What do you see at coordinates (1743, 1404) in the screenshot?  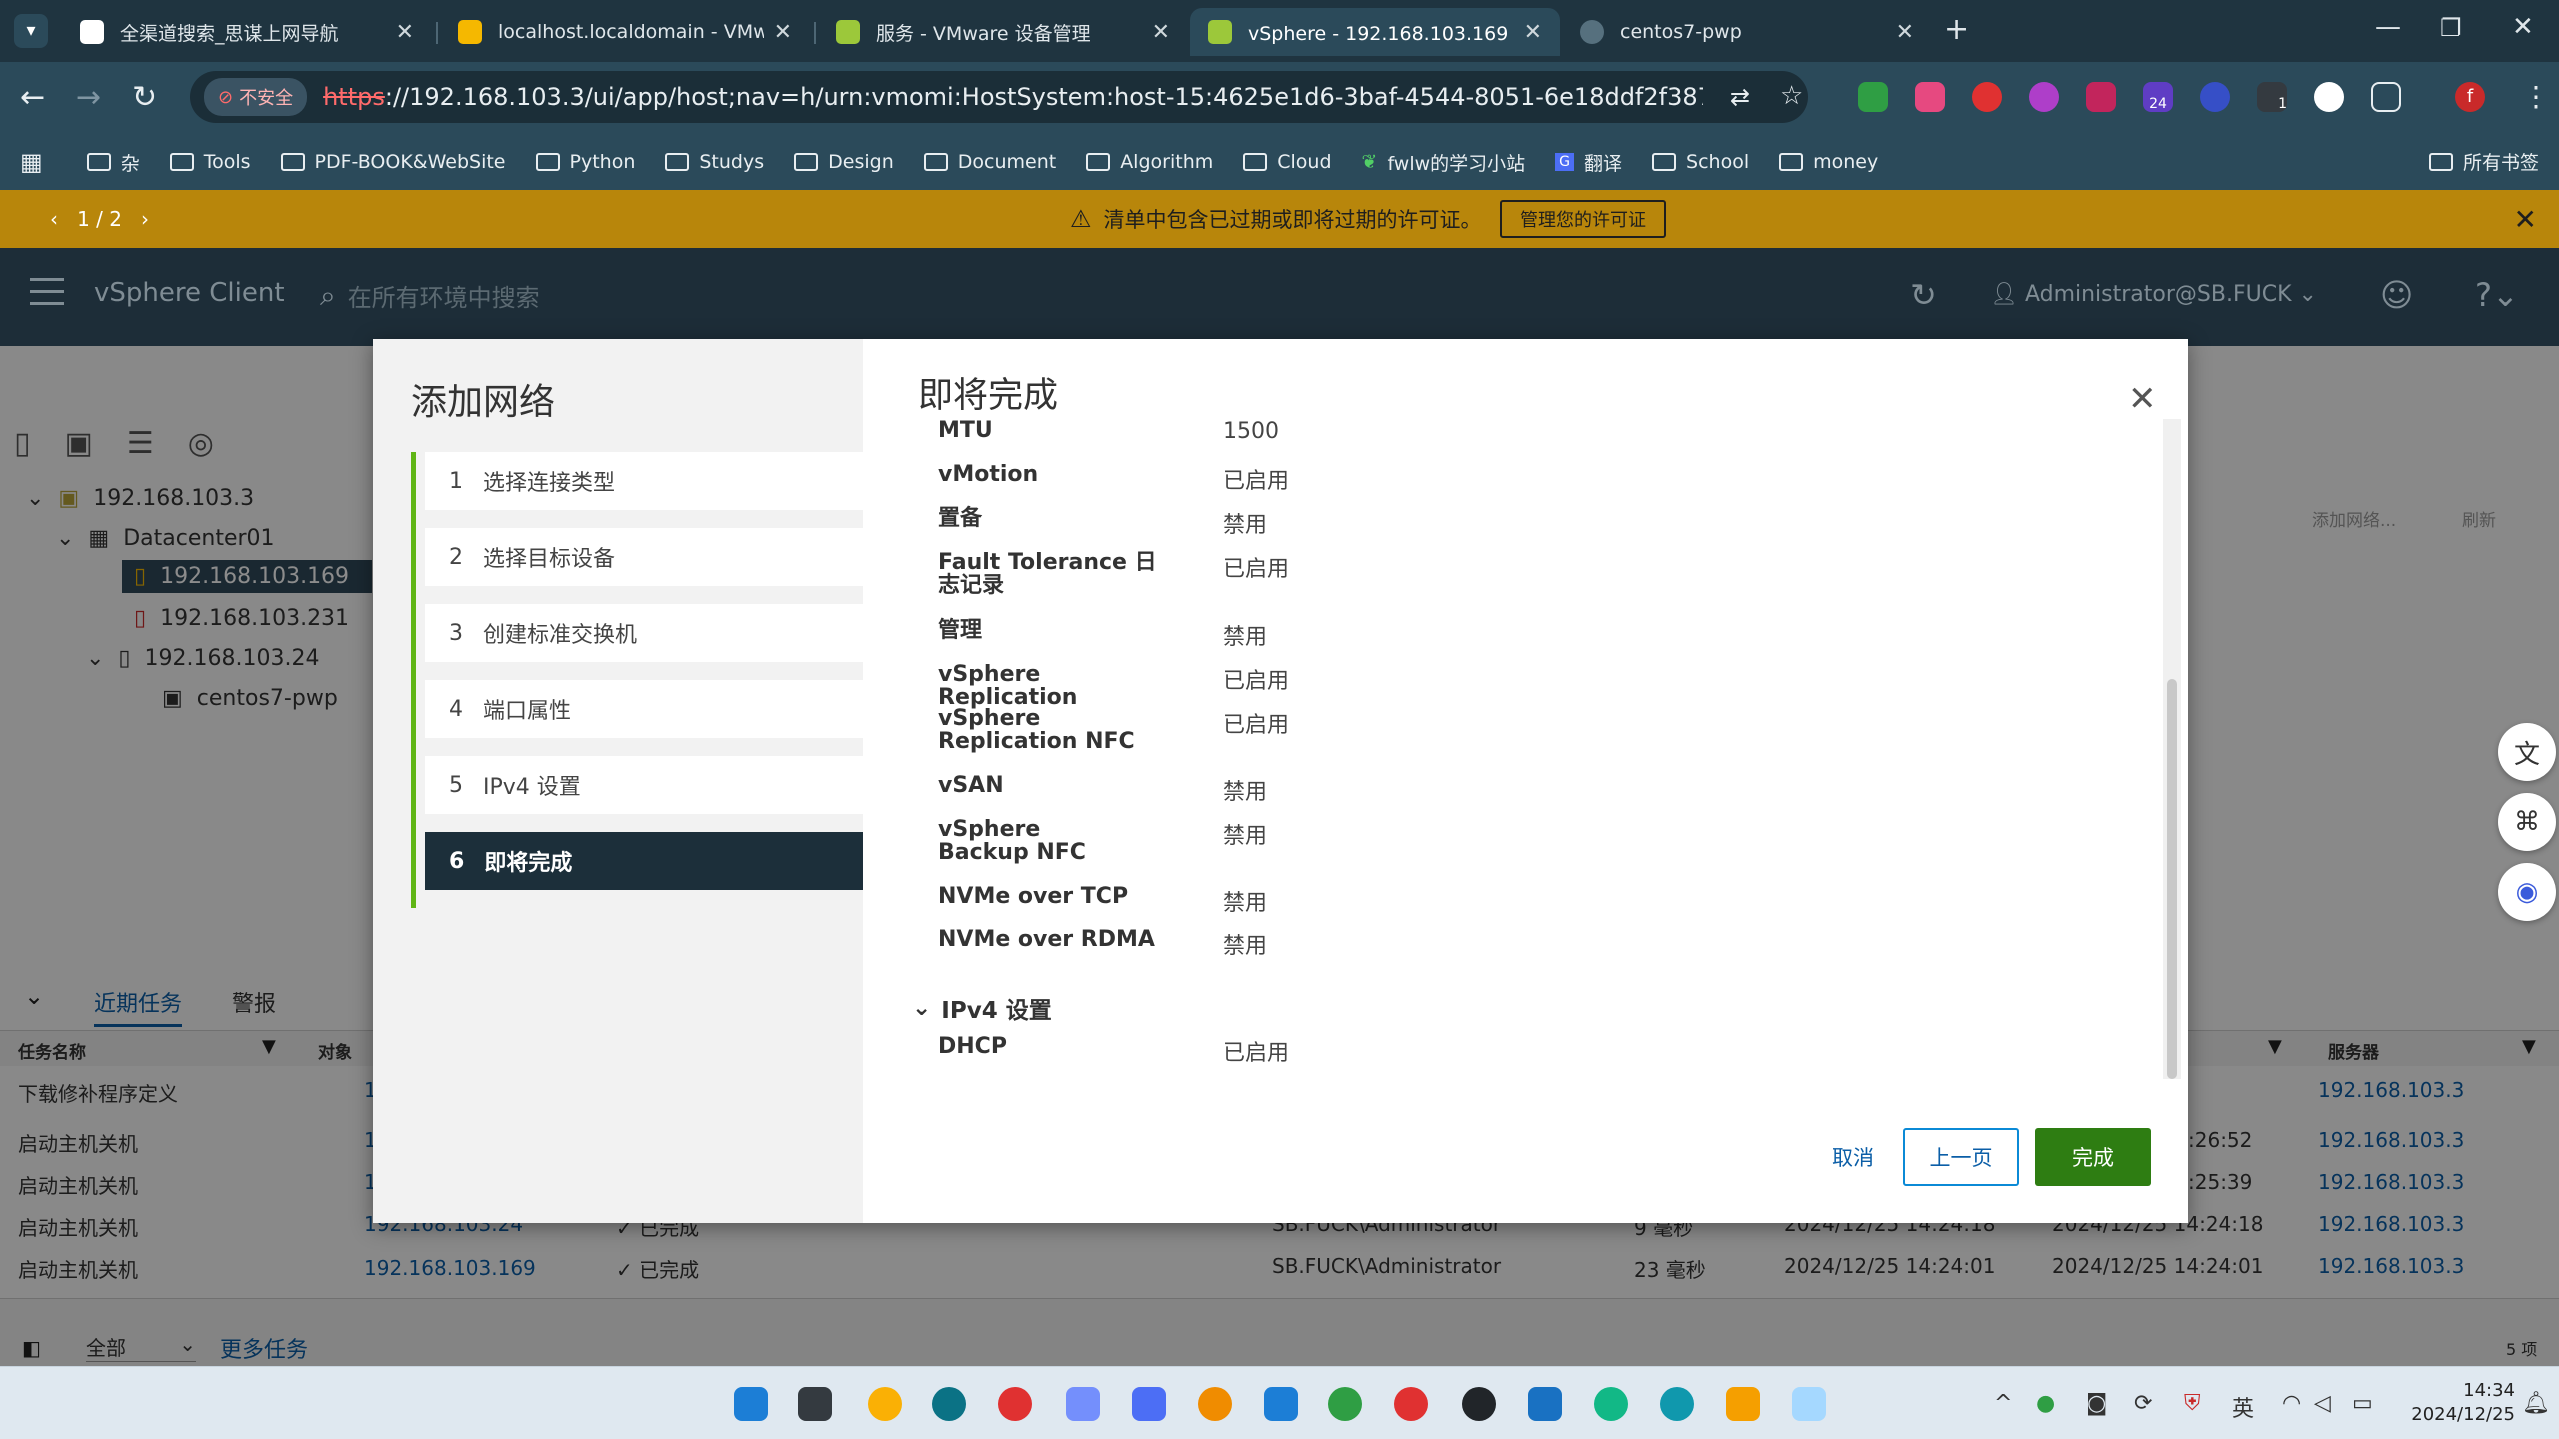 I see `vmware-workstation-icon` at bounding box center [1743, 1404].